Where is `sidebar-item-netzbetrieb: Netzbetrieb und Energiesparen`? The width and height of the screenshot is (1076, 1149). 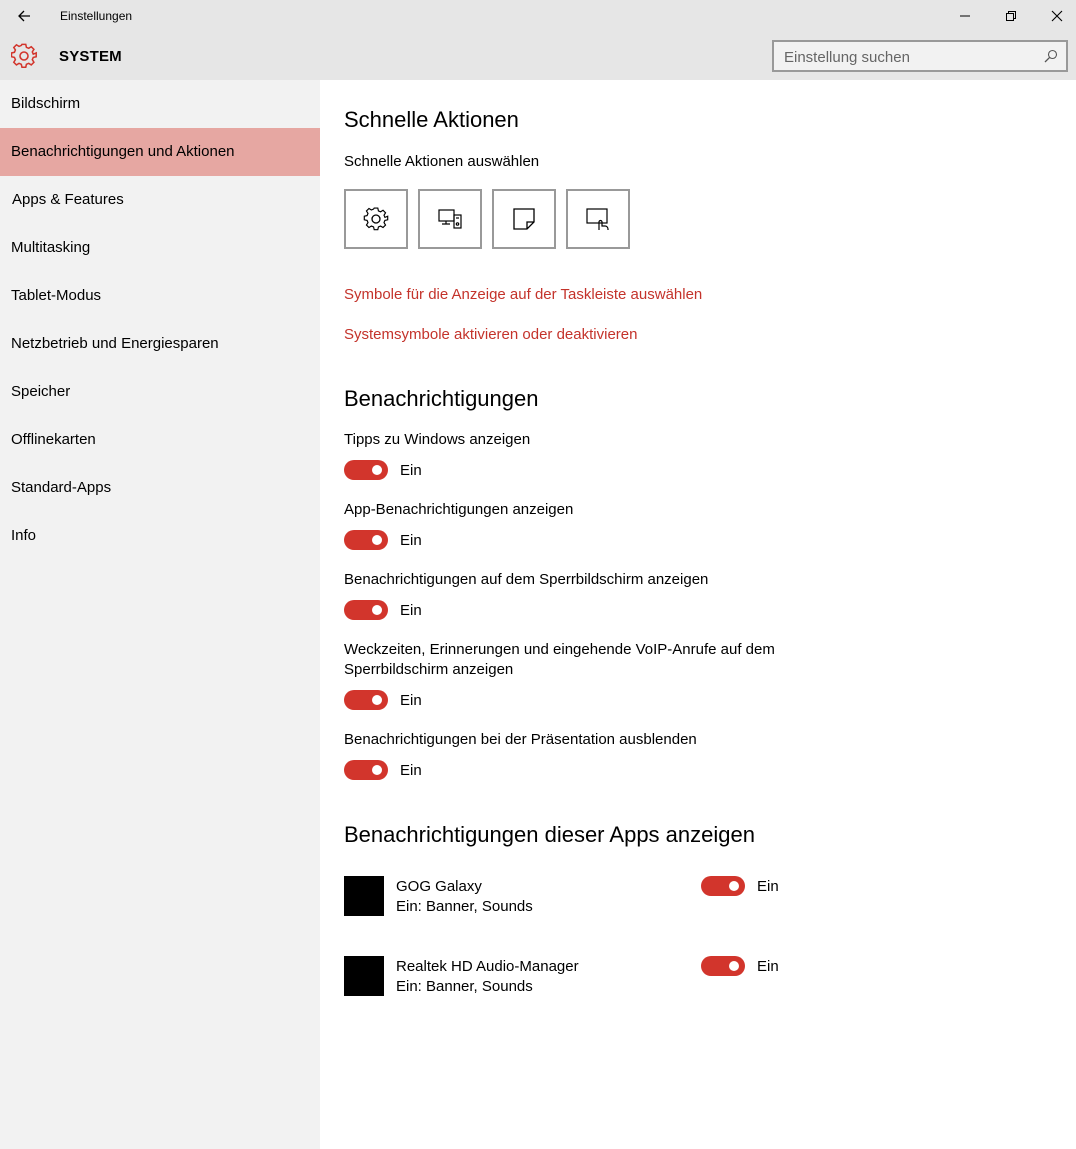
sidebar-item-netzbetrieb: Netzbetrieb und Energiesparen is located at coordinates (160, 344).